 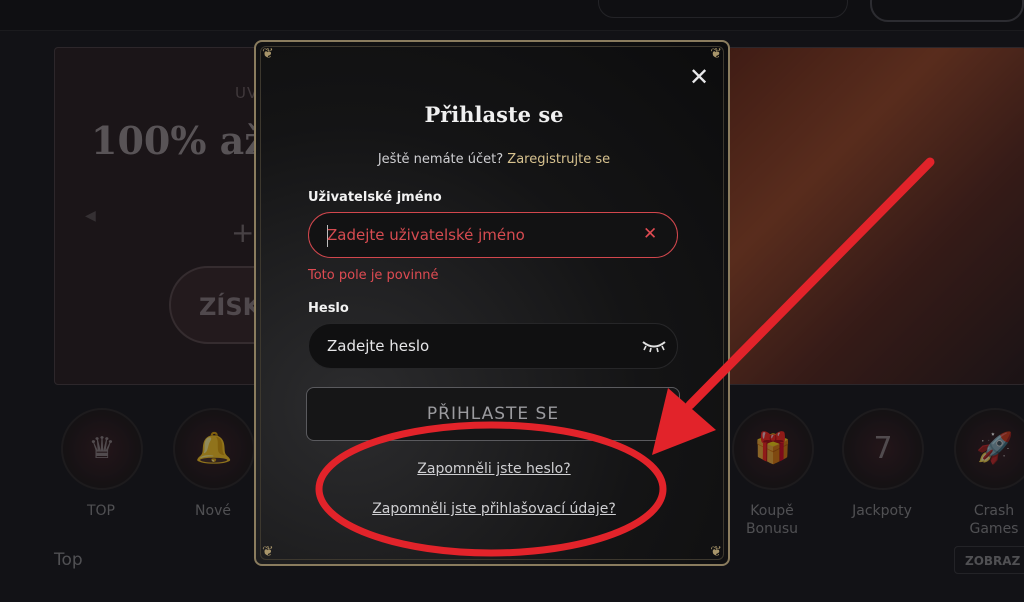 I want to click on password-label: Heslo, so click(x=328, y=308).